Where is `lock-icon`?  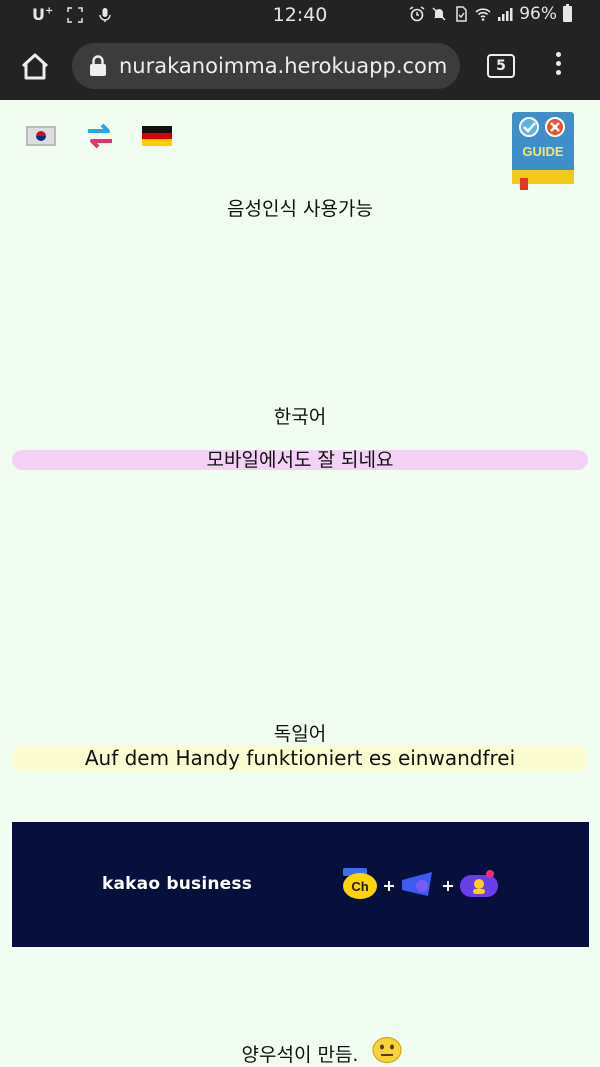
lock-icon is located at coordinates (98, 65).